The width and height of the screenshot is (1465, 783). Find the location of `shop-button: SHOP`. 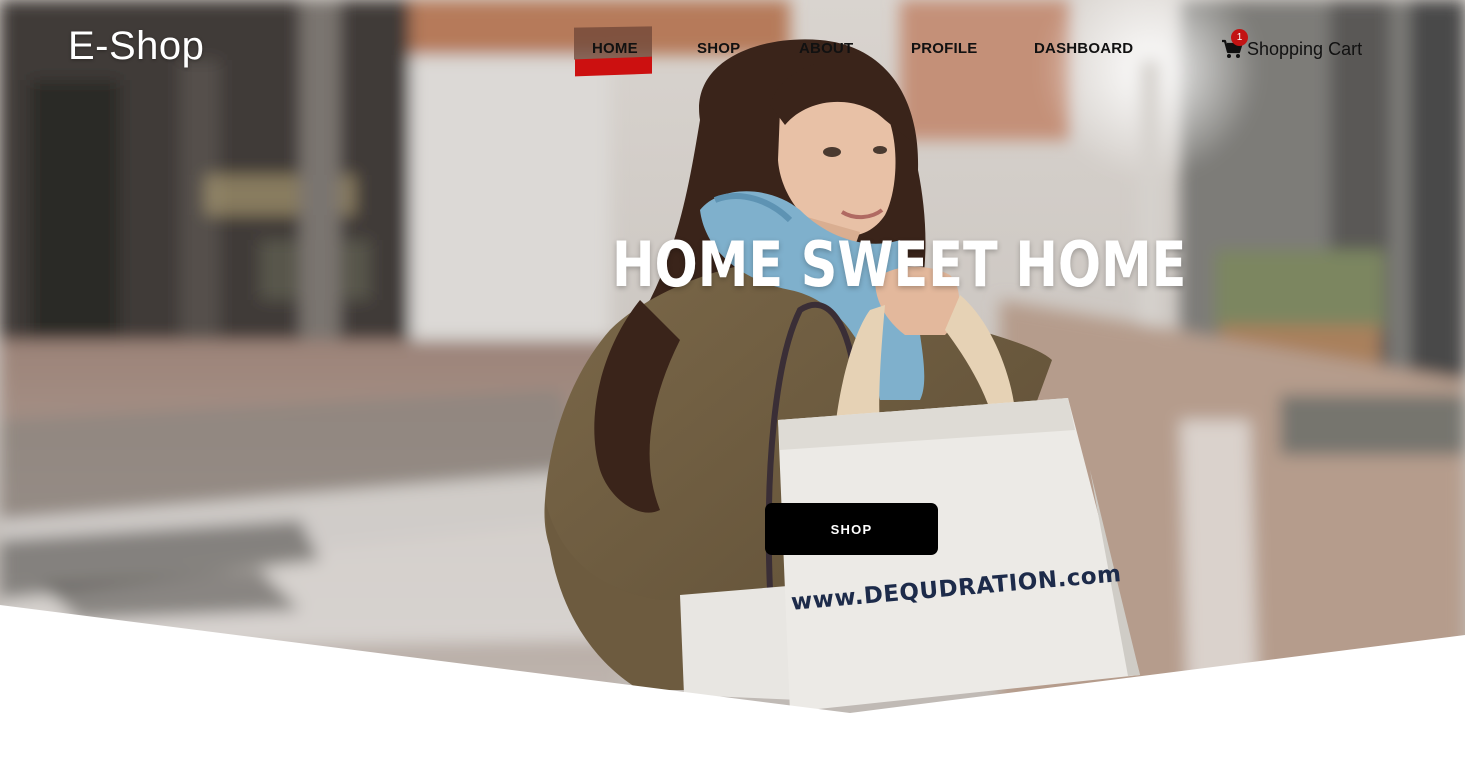

shop-button: SHOP is located at coordinates (851, 529).